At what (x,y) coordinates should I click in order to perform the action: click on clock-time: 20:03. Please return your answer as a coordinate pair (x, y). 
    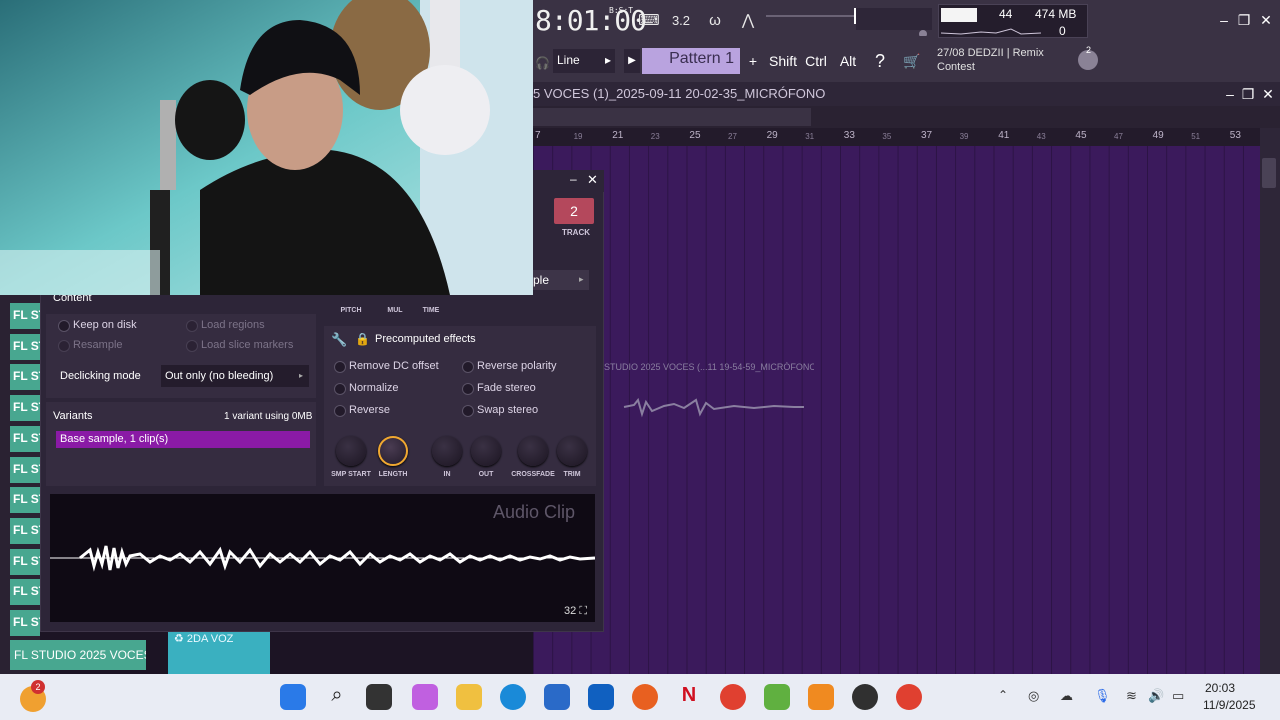
    Looking at the image, I should click on (1220, 688).